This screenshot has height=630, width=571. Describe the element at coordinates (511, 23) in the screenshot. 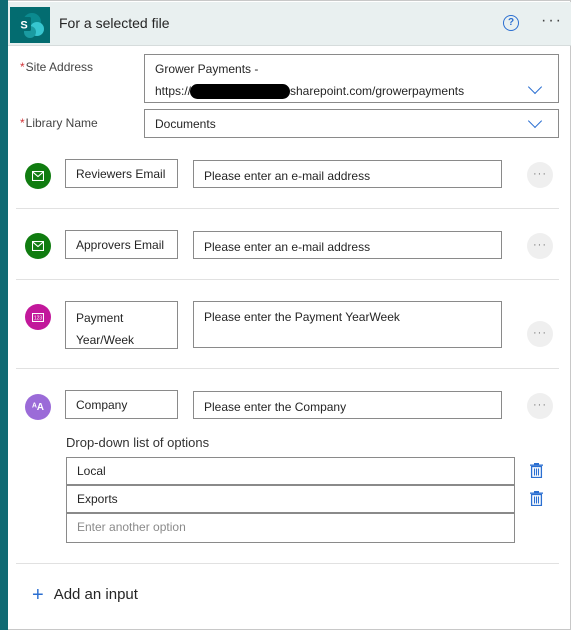

I see `help-icon: ?` at that location.